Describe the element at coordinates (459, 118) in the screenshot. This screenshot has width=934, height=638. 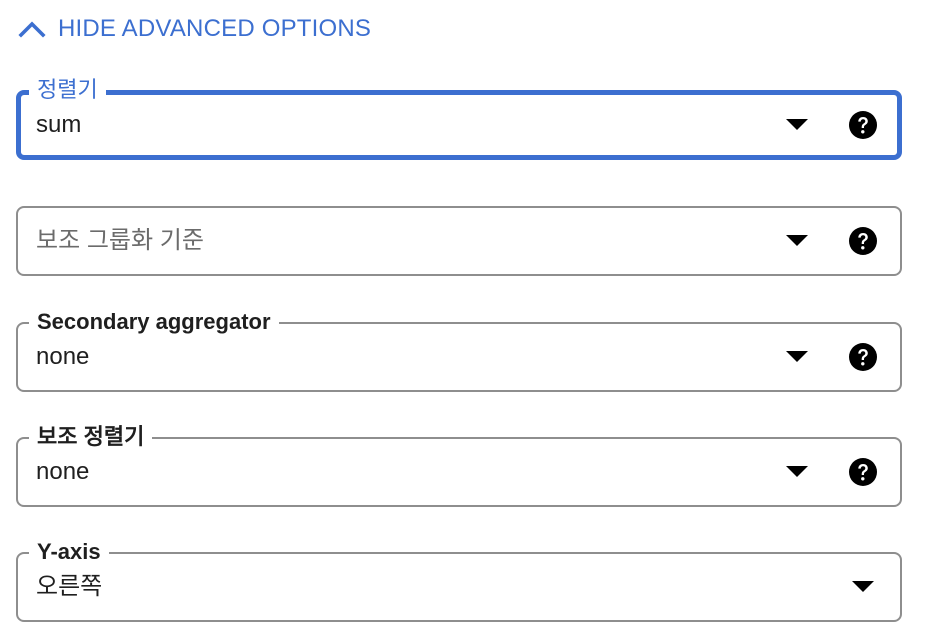
I see `aggregator-select: 정렬기 sum` at that location.